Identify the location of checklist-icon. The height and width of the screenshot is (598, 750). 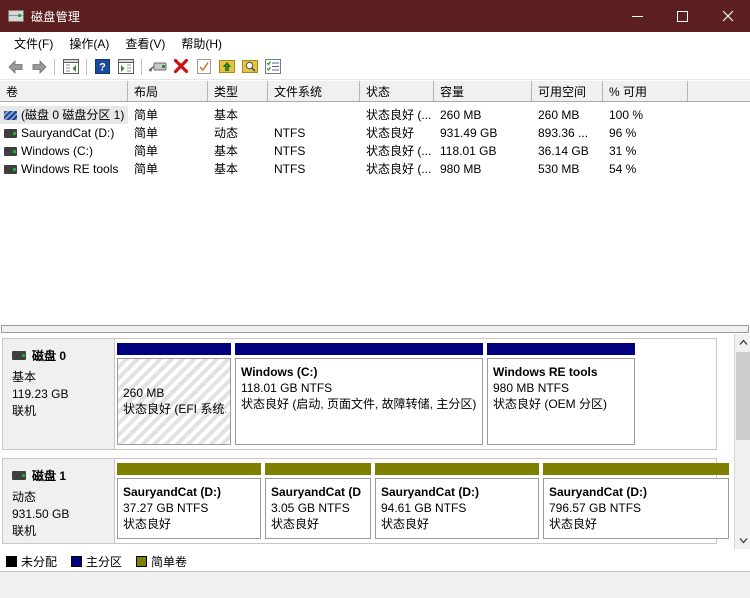
(272, 66).